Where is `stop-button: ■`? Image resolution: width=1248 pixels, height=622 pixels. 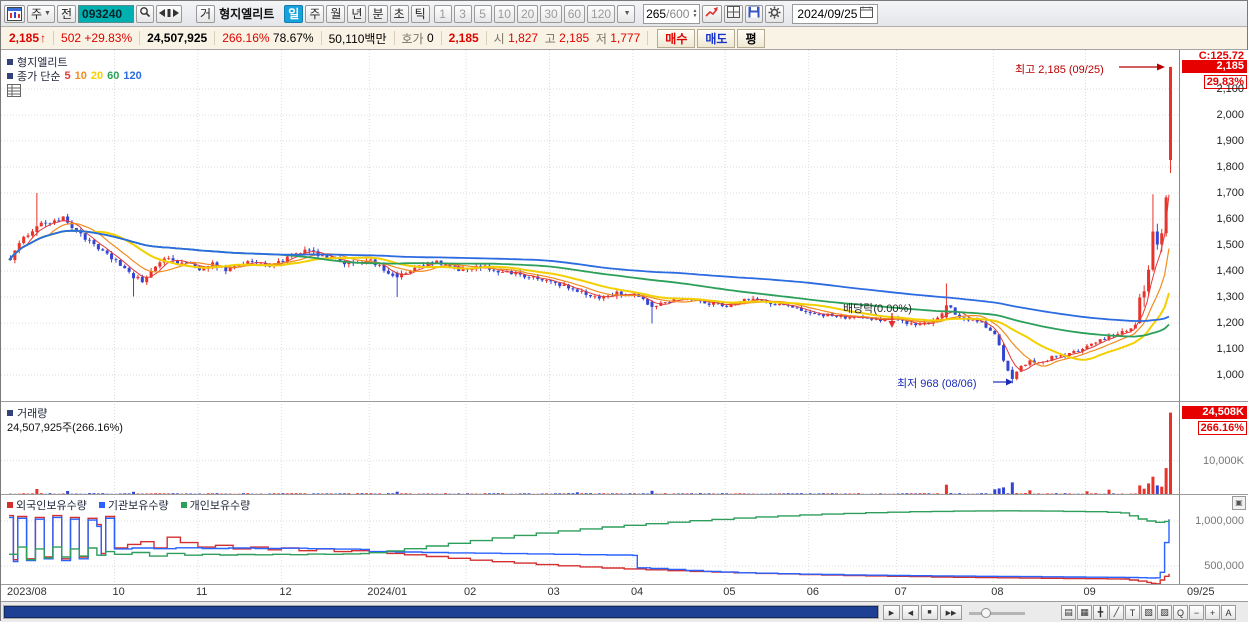 stop-button: ■ is located at coordinates (929, 612).